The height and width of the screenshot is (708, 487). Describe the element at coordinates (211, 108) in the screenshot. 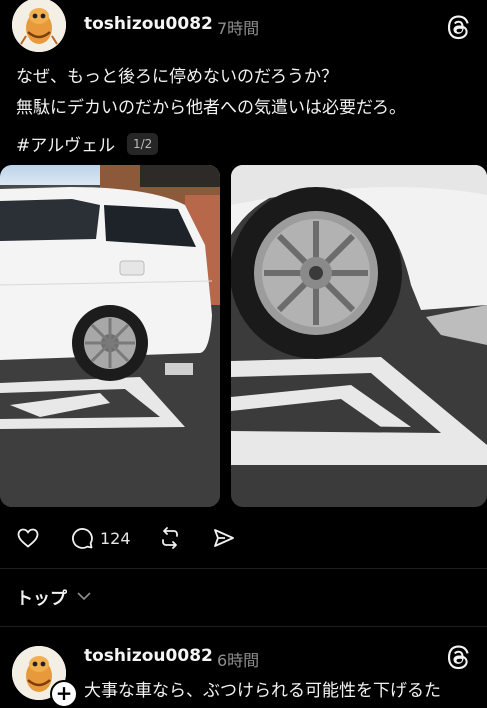

I see `post-caption-line-2: 無駄にデカいのだから他者への気遣いは必要だろ。` at that location.